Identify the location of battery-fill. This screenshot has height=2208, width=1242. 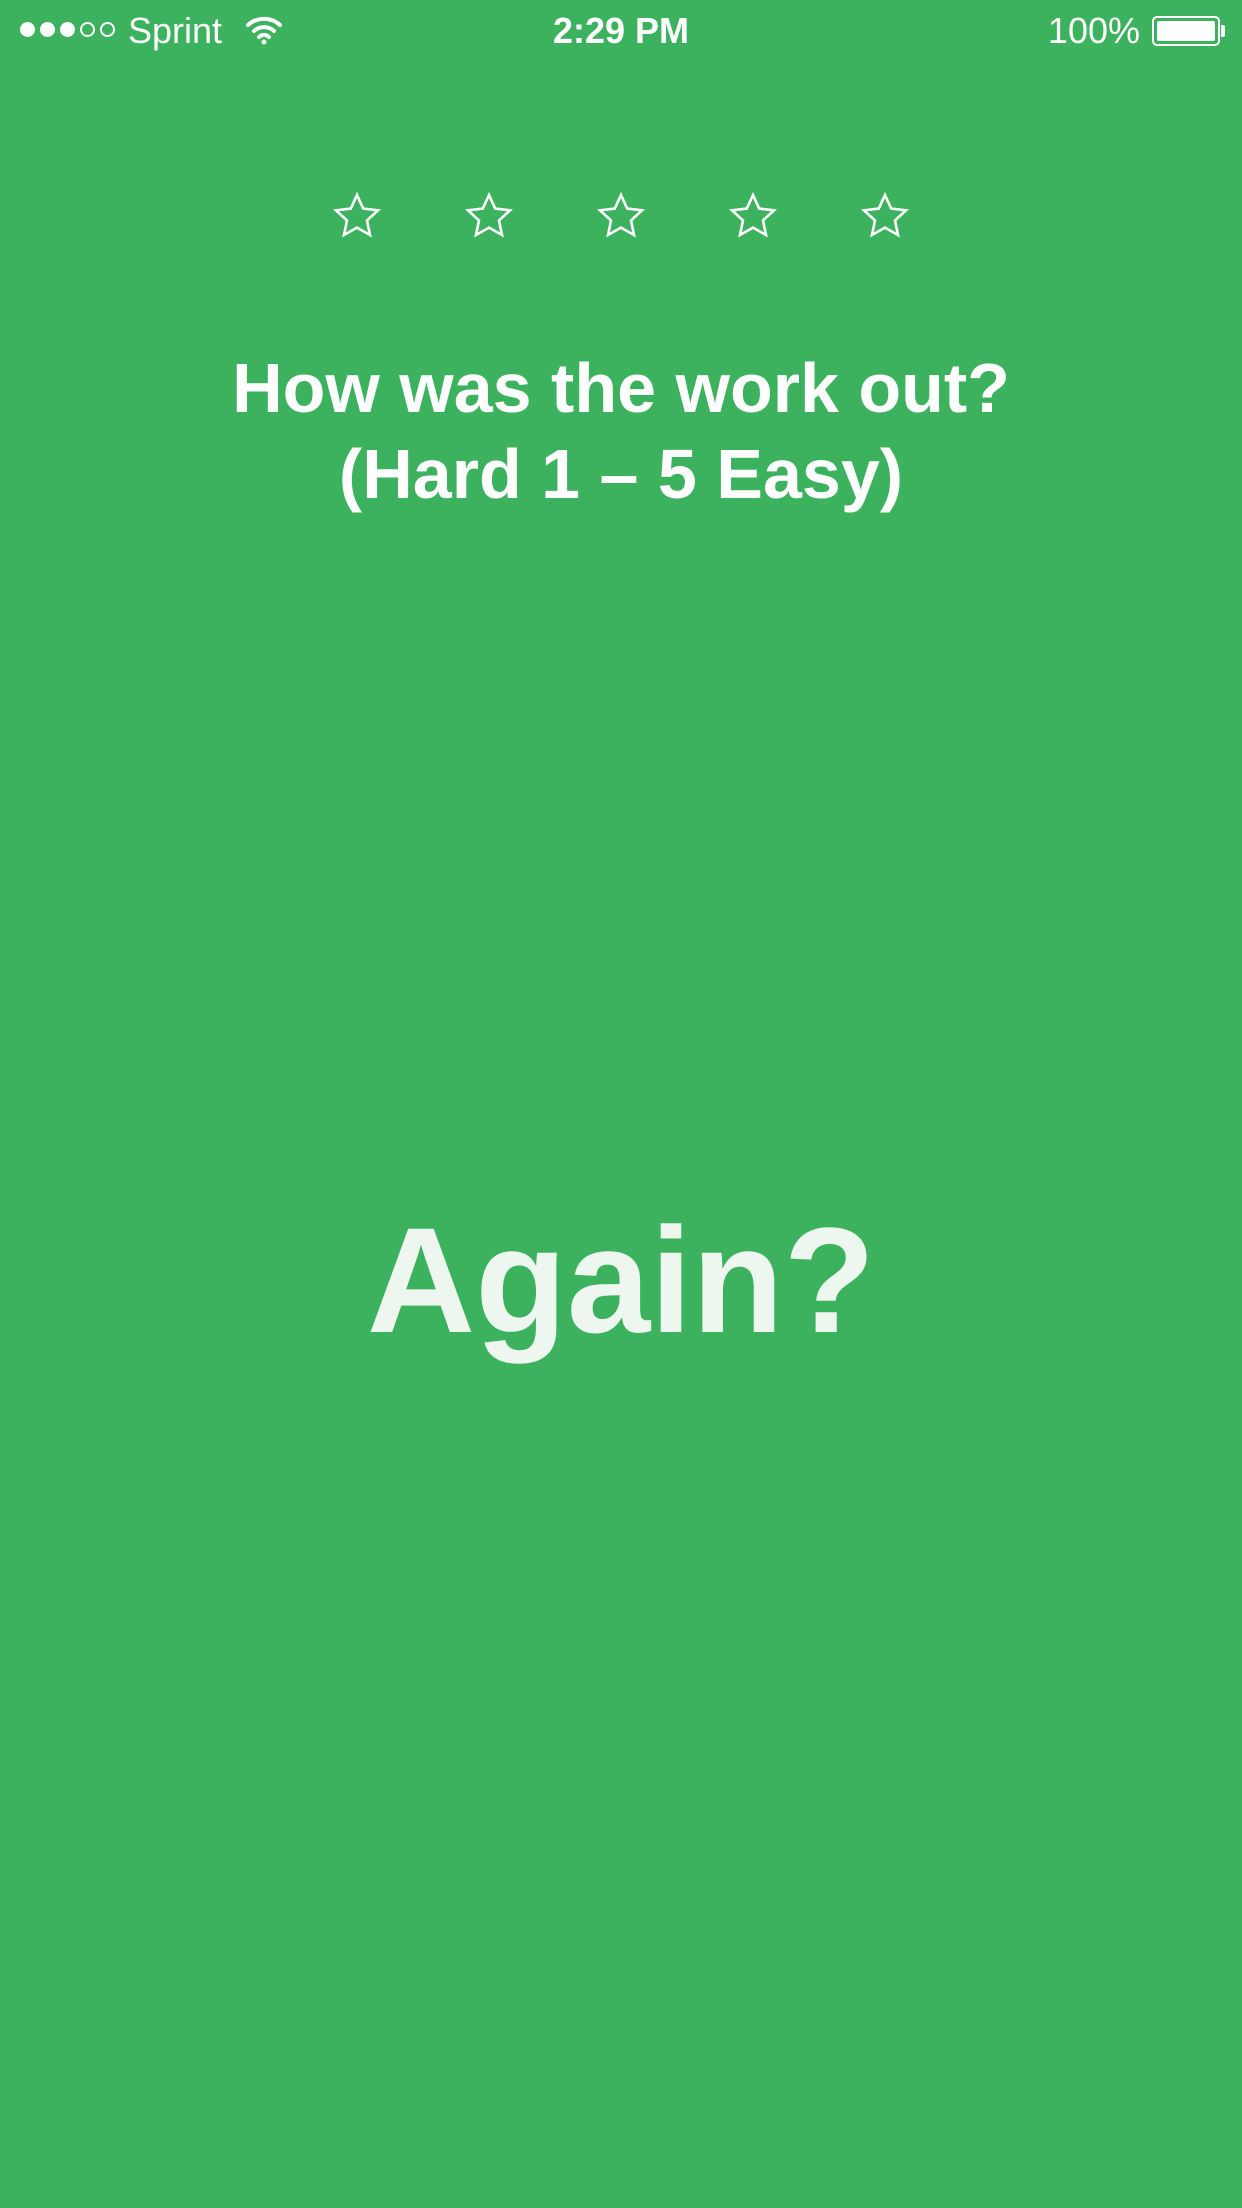
(1186, 31).